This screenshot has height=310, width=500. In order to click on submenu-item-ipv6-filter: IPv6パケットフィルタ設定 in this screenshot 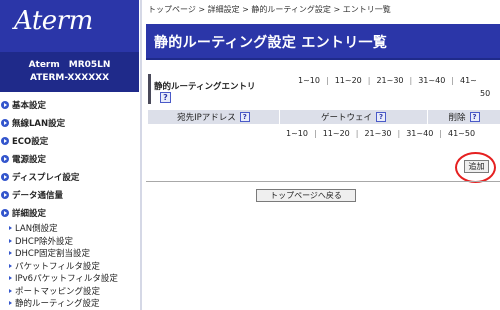, I will do `click(69, 278)`.